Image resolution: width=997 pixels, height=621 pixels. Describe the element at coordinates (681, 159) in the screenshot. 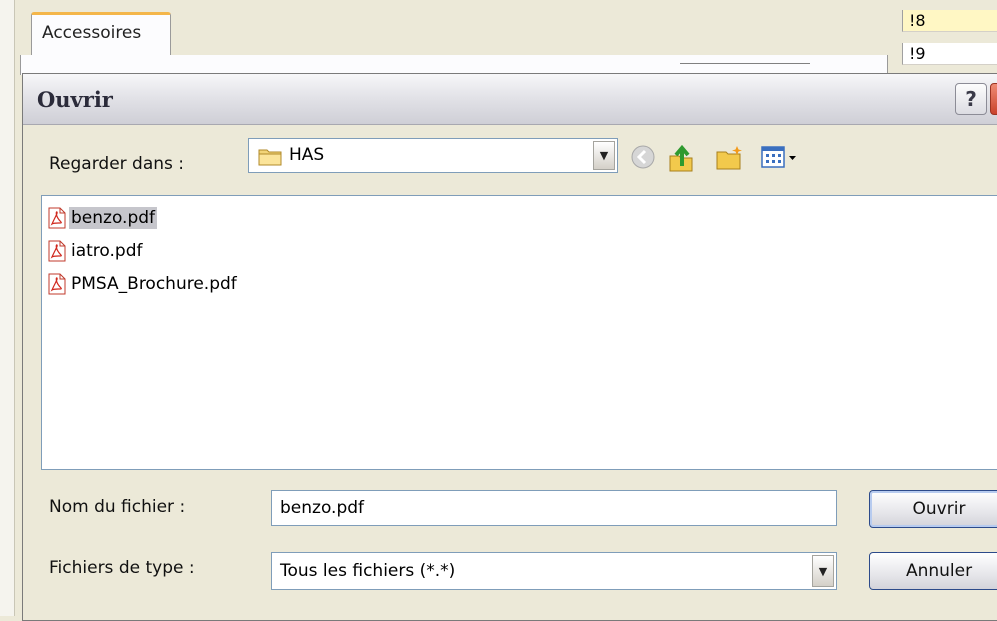

I see `up-folder-icon` at that location.